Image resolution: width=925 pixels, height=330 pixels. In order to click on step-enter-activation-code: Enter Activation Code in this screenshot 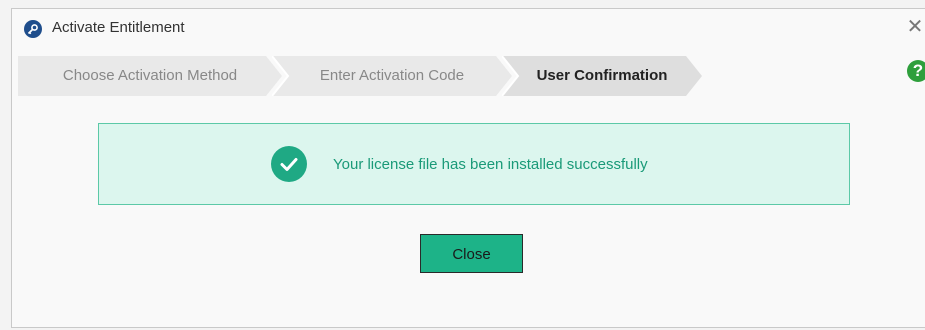, I will do `click(392, 76)`.